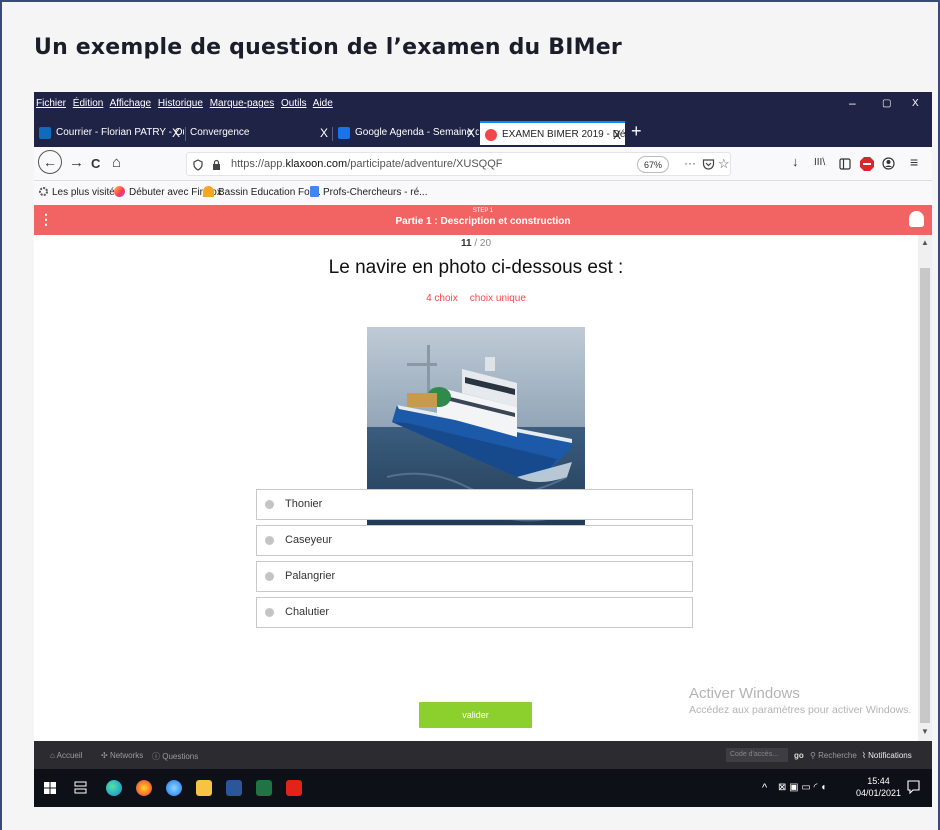 This screenshot has height=830, width=940. What do you see at coordinates (50, 162) in the screenshot?
I see `back-button: ←` at bounding box center [50, 162].